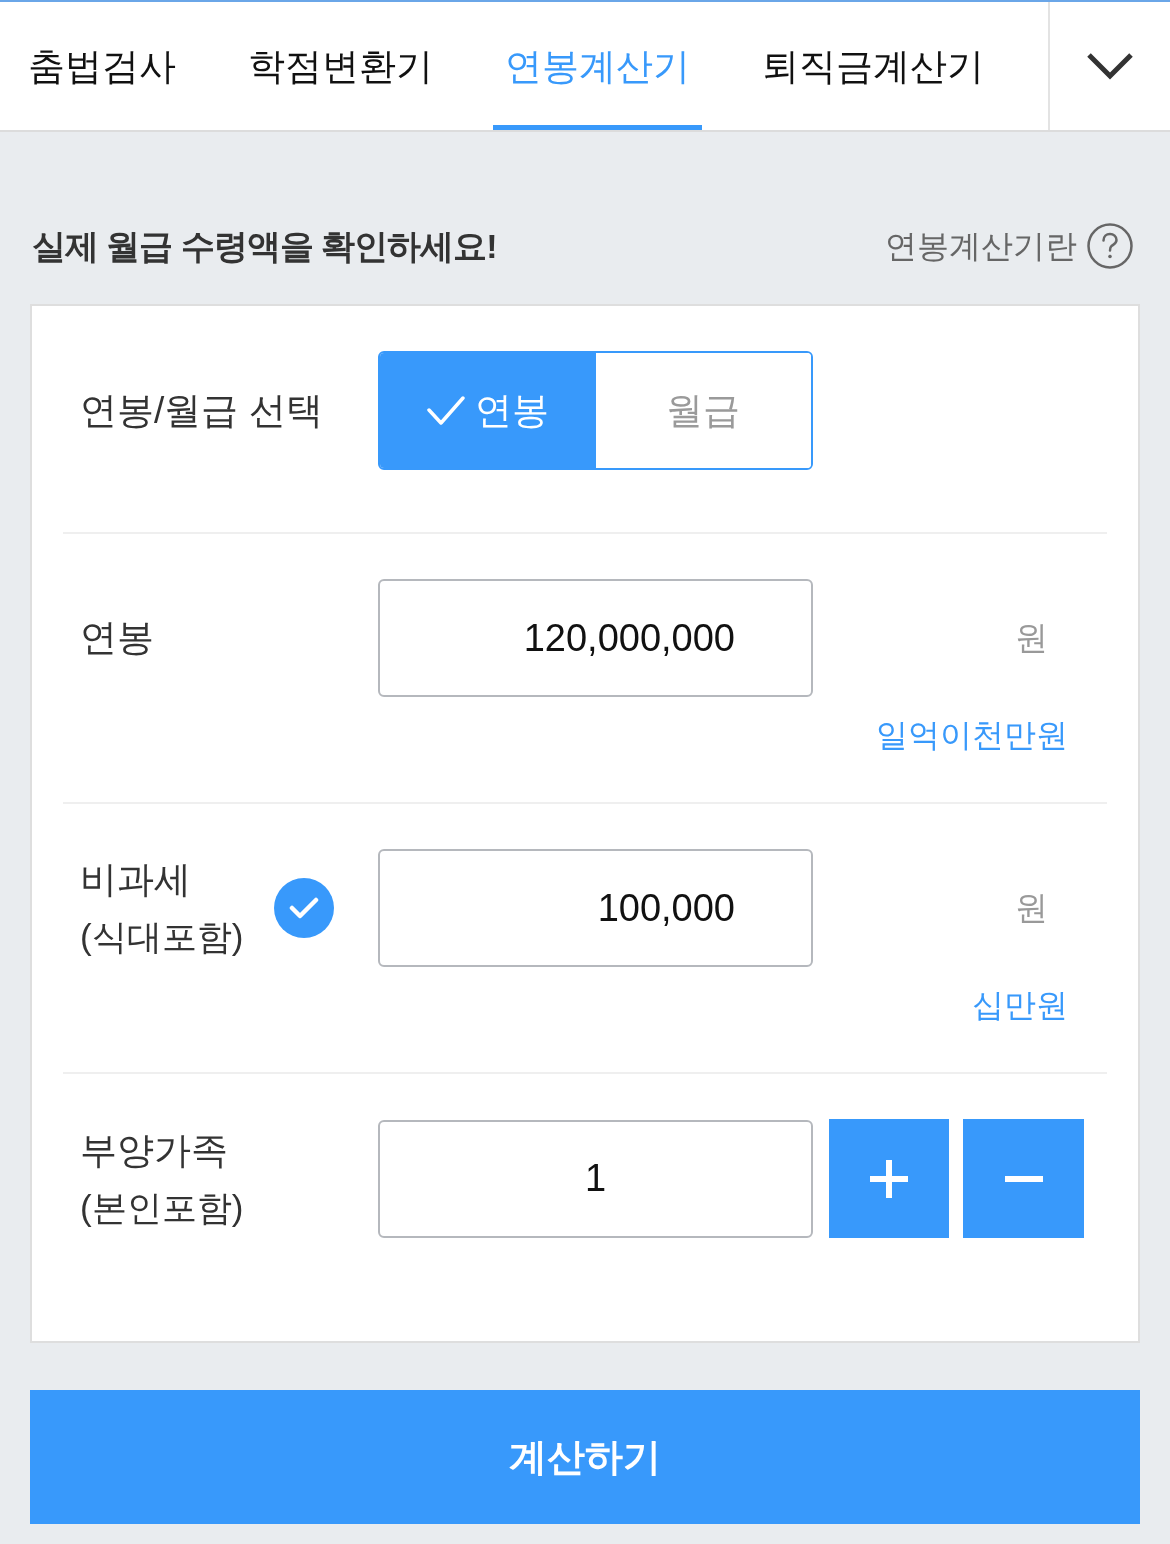 The width and height of the screenshot is (1170, 1544). Describe the element at coordinates (340, 66) in the screenshot. I see `tab: 학점변환기` at that location.